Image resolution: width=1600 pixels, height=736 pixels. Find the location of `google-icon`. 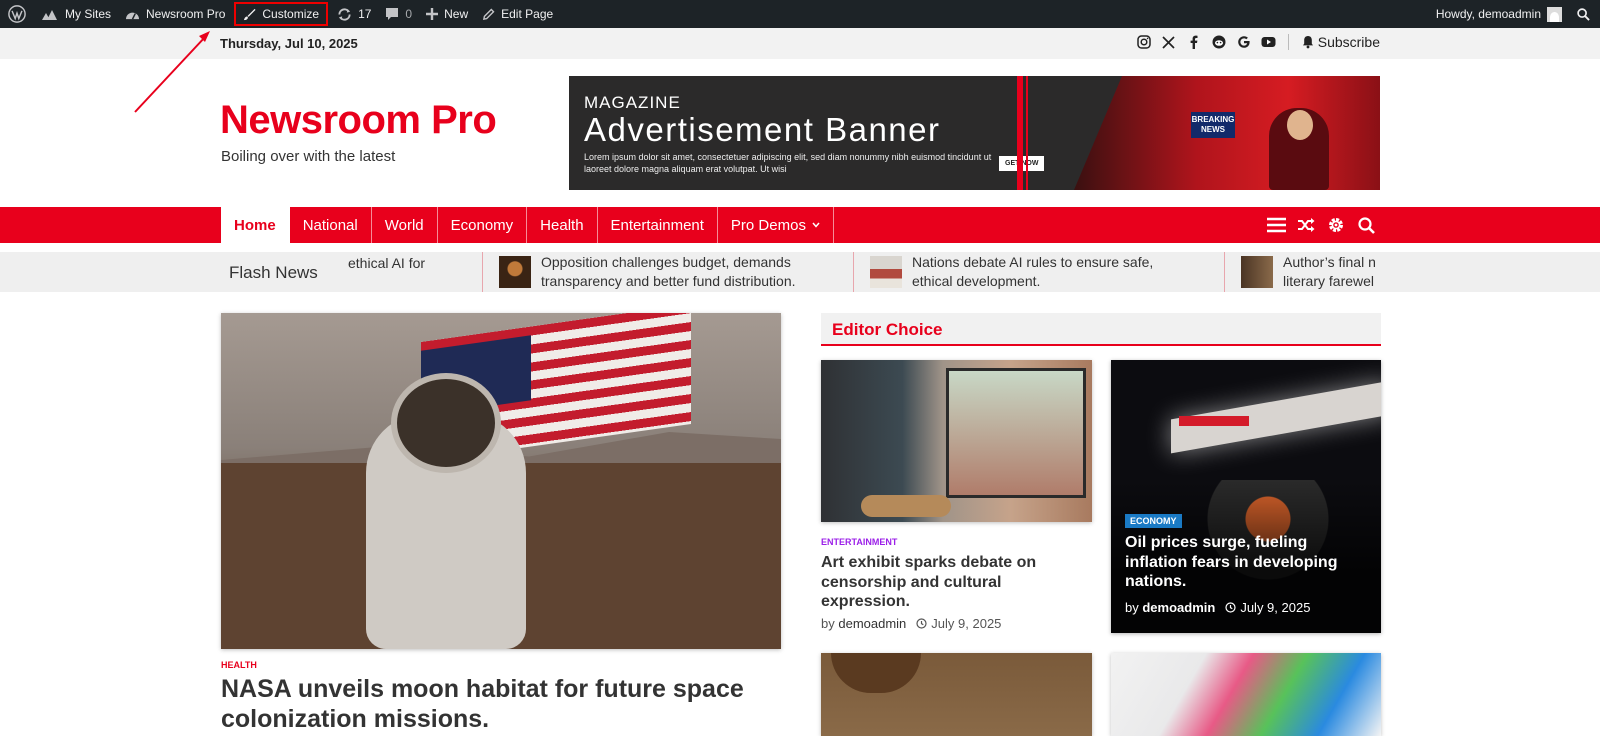

google-icon is located at coordinates (1244, 42).